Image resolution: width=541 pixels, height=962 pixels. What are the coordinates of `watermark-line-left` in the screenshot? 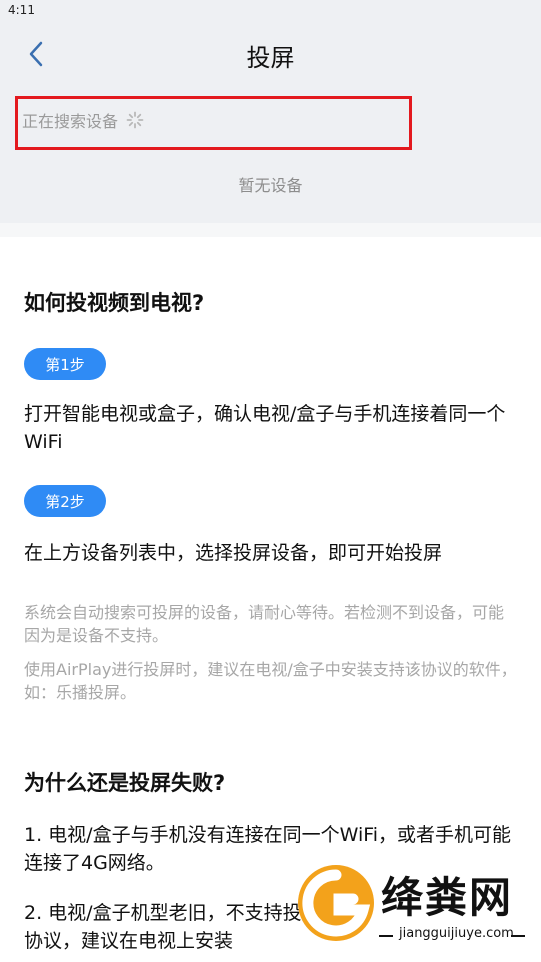 It's located at (386, 936).